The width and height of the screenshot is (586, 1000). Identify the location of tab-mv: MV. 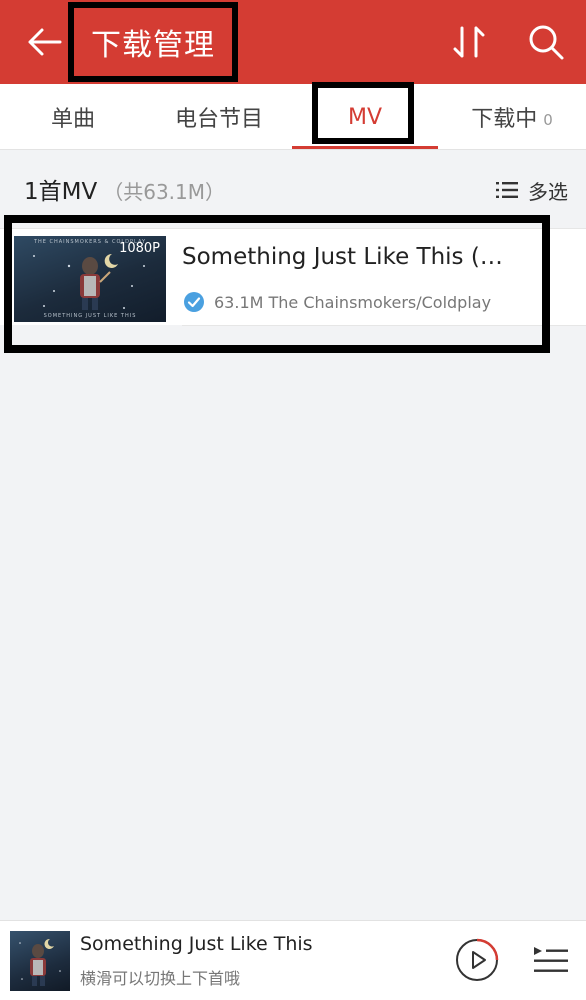
(365, 116).